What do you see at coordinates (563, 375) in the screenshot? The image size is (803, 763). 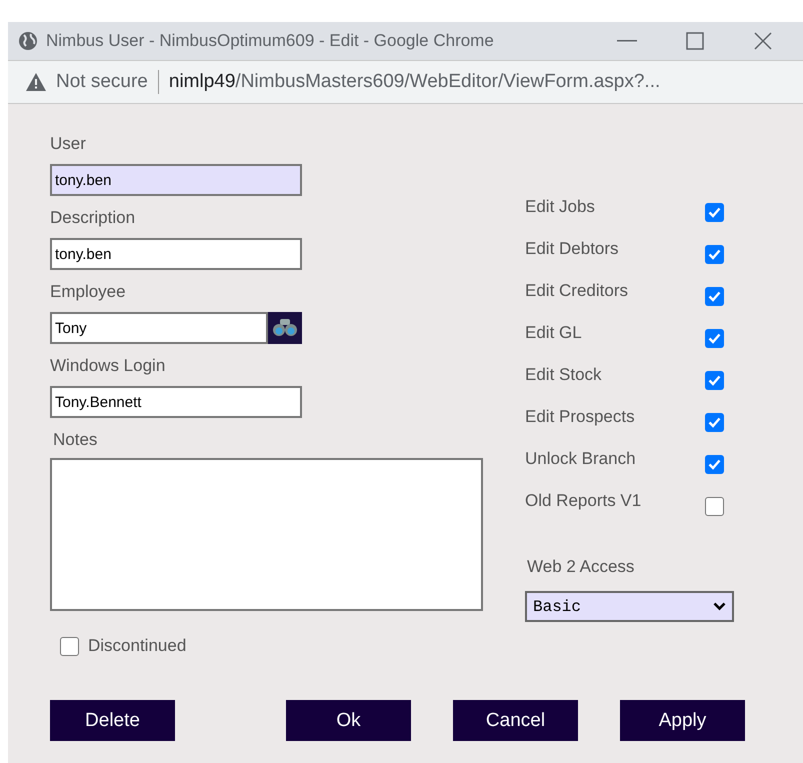 I see `permission-label: Edit Stock` at bounding box center [563, 375].